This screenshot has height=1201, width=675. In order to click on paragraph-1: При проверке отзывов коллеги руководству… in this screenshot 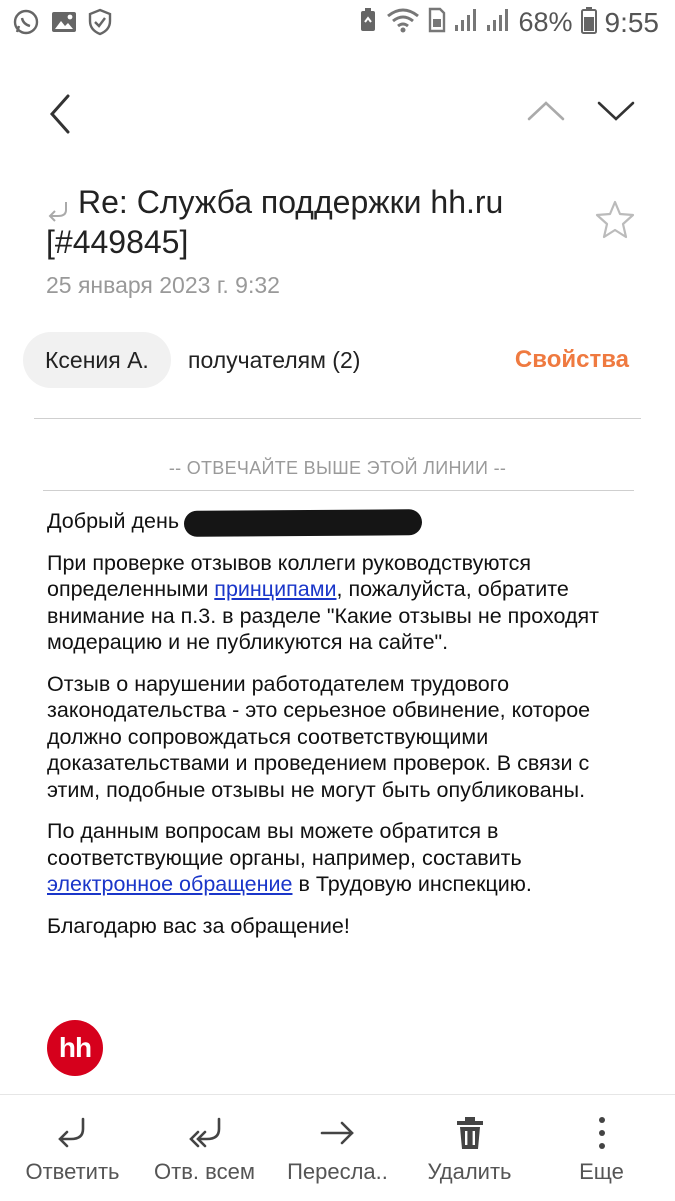, I will do `click(323, 602)`.